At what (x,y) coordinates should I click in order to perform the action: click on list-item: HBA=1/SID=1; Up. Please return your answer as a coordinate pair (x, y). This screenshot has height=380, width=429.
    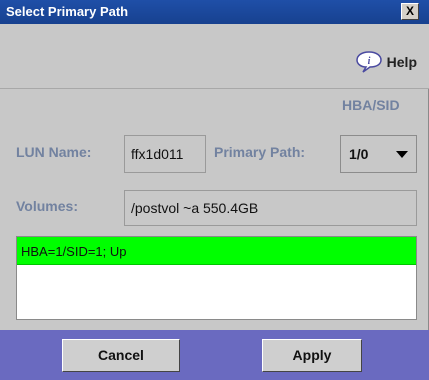
    Looking at the image, I should click on (216, 251).